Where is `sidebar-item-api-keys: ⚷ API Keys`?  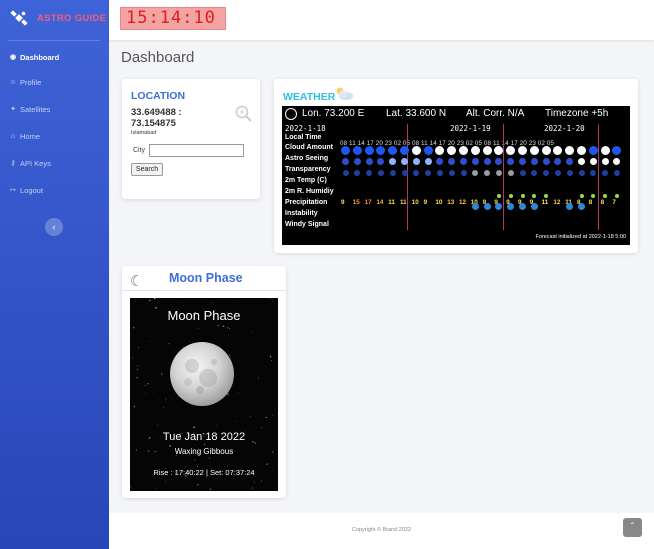
sidebar-item-api-keys: ⚷ API Keys is located at coordinates (29, 163).